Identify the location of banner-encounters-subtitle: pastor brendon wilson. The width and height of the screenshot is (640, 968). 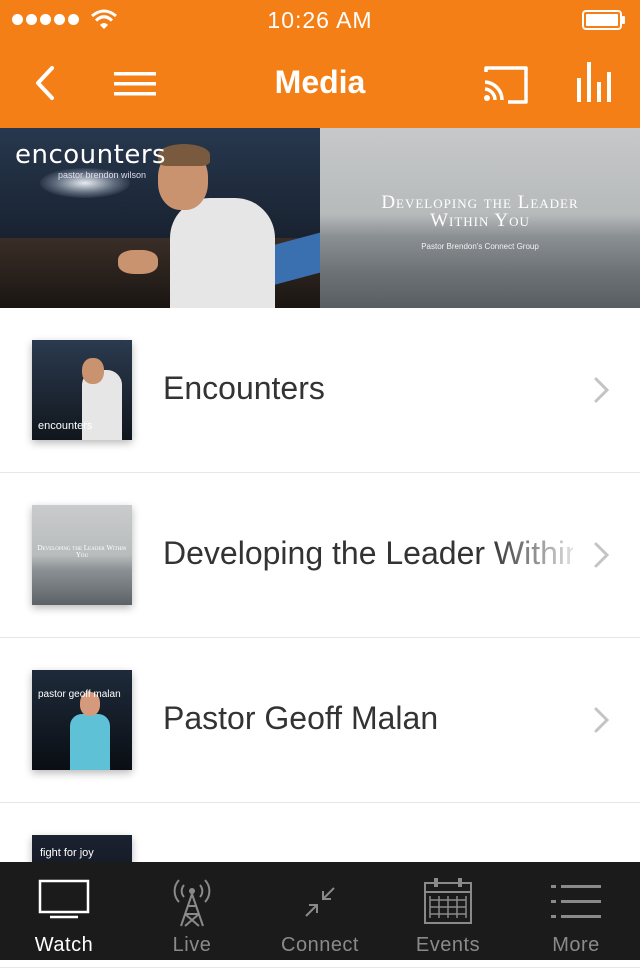
(102, 175).